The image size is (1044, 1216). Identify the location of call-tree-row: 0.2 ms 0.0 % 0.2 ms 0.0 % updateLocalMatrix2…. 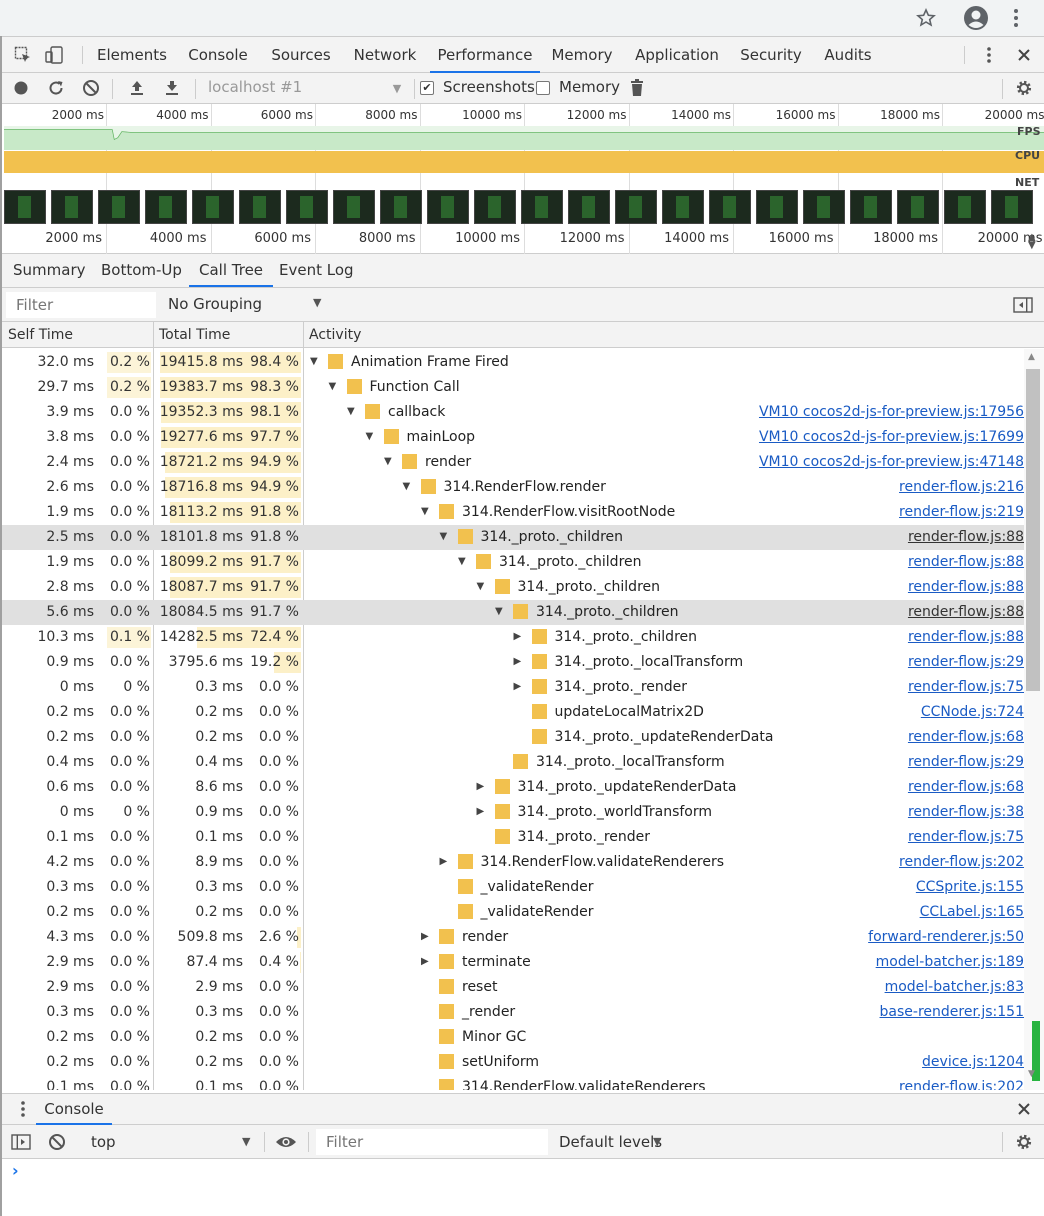
(513, 712).